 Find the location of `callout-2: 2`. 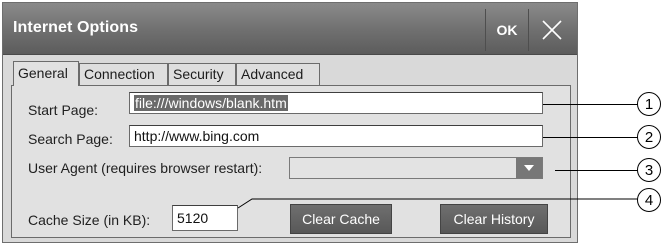

callout-2: 2 is located at coordinates (649, 137).